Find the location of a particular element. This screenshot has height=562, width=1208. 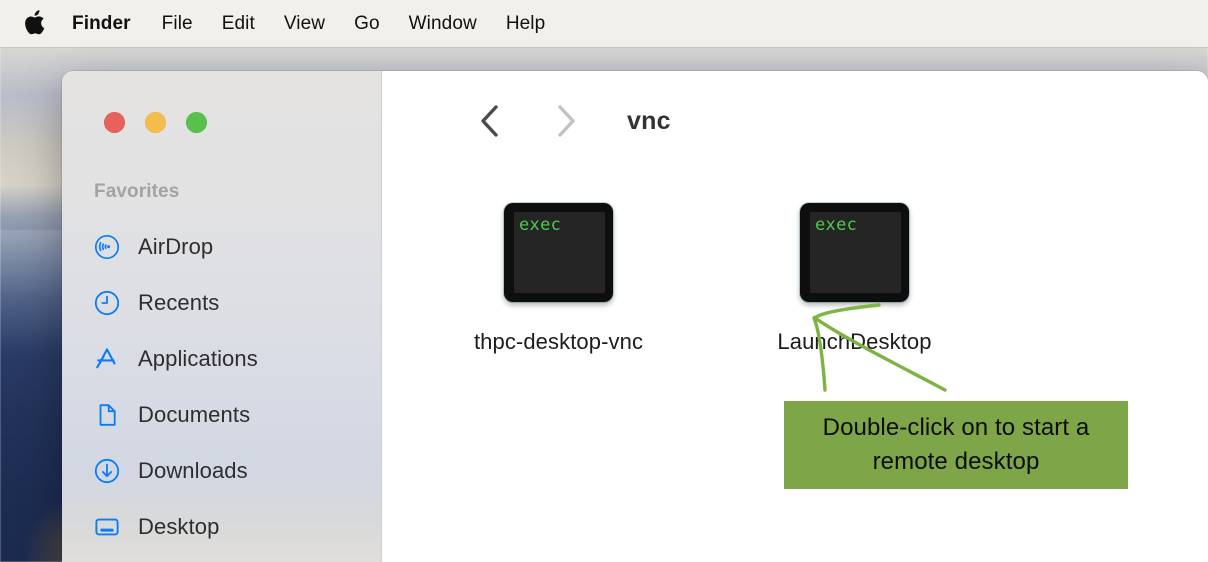

sidebar-item-airdrop: AirDrop is located at coordinates (222, 247).